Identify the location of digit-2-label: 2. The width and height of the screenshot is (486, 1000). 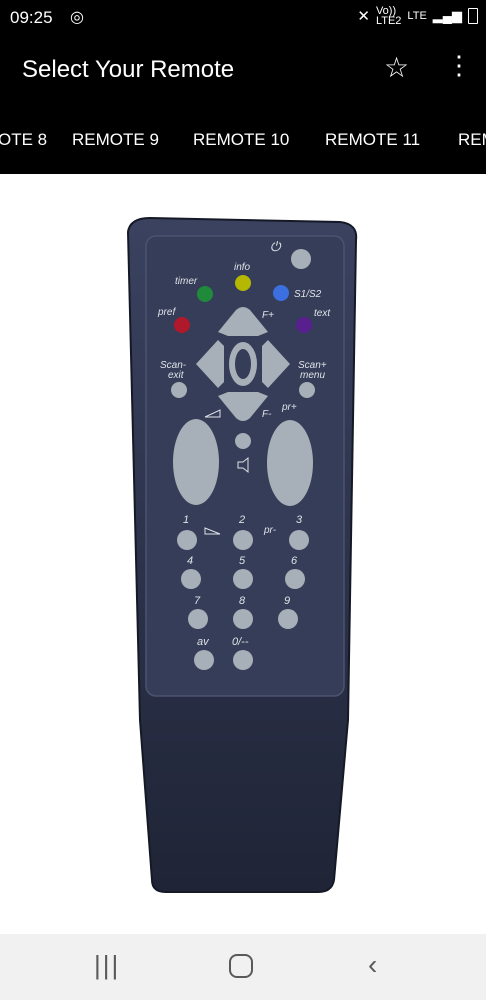
(241, 520).